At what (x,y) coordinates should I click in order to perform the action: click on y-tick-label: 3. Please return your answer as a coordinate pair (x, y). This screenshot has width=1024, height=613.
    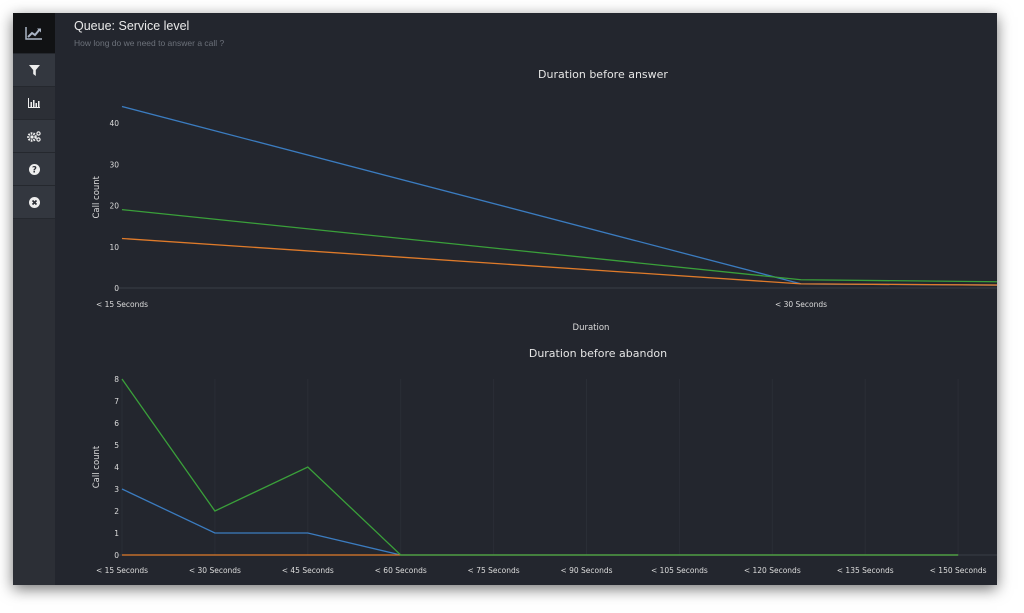
    Looking at the image, I should click on (116, 489).